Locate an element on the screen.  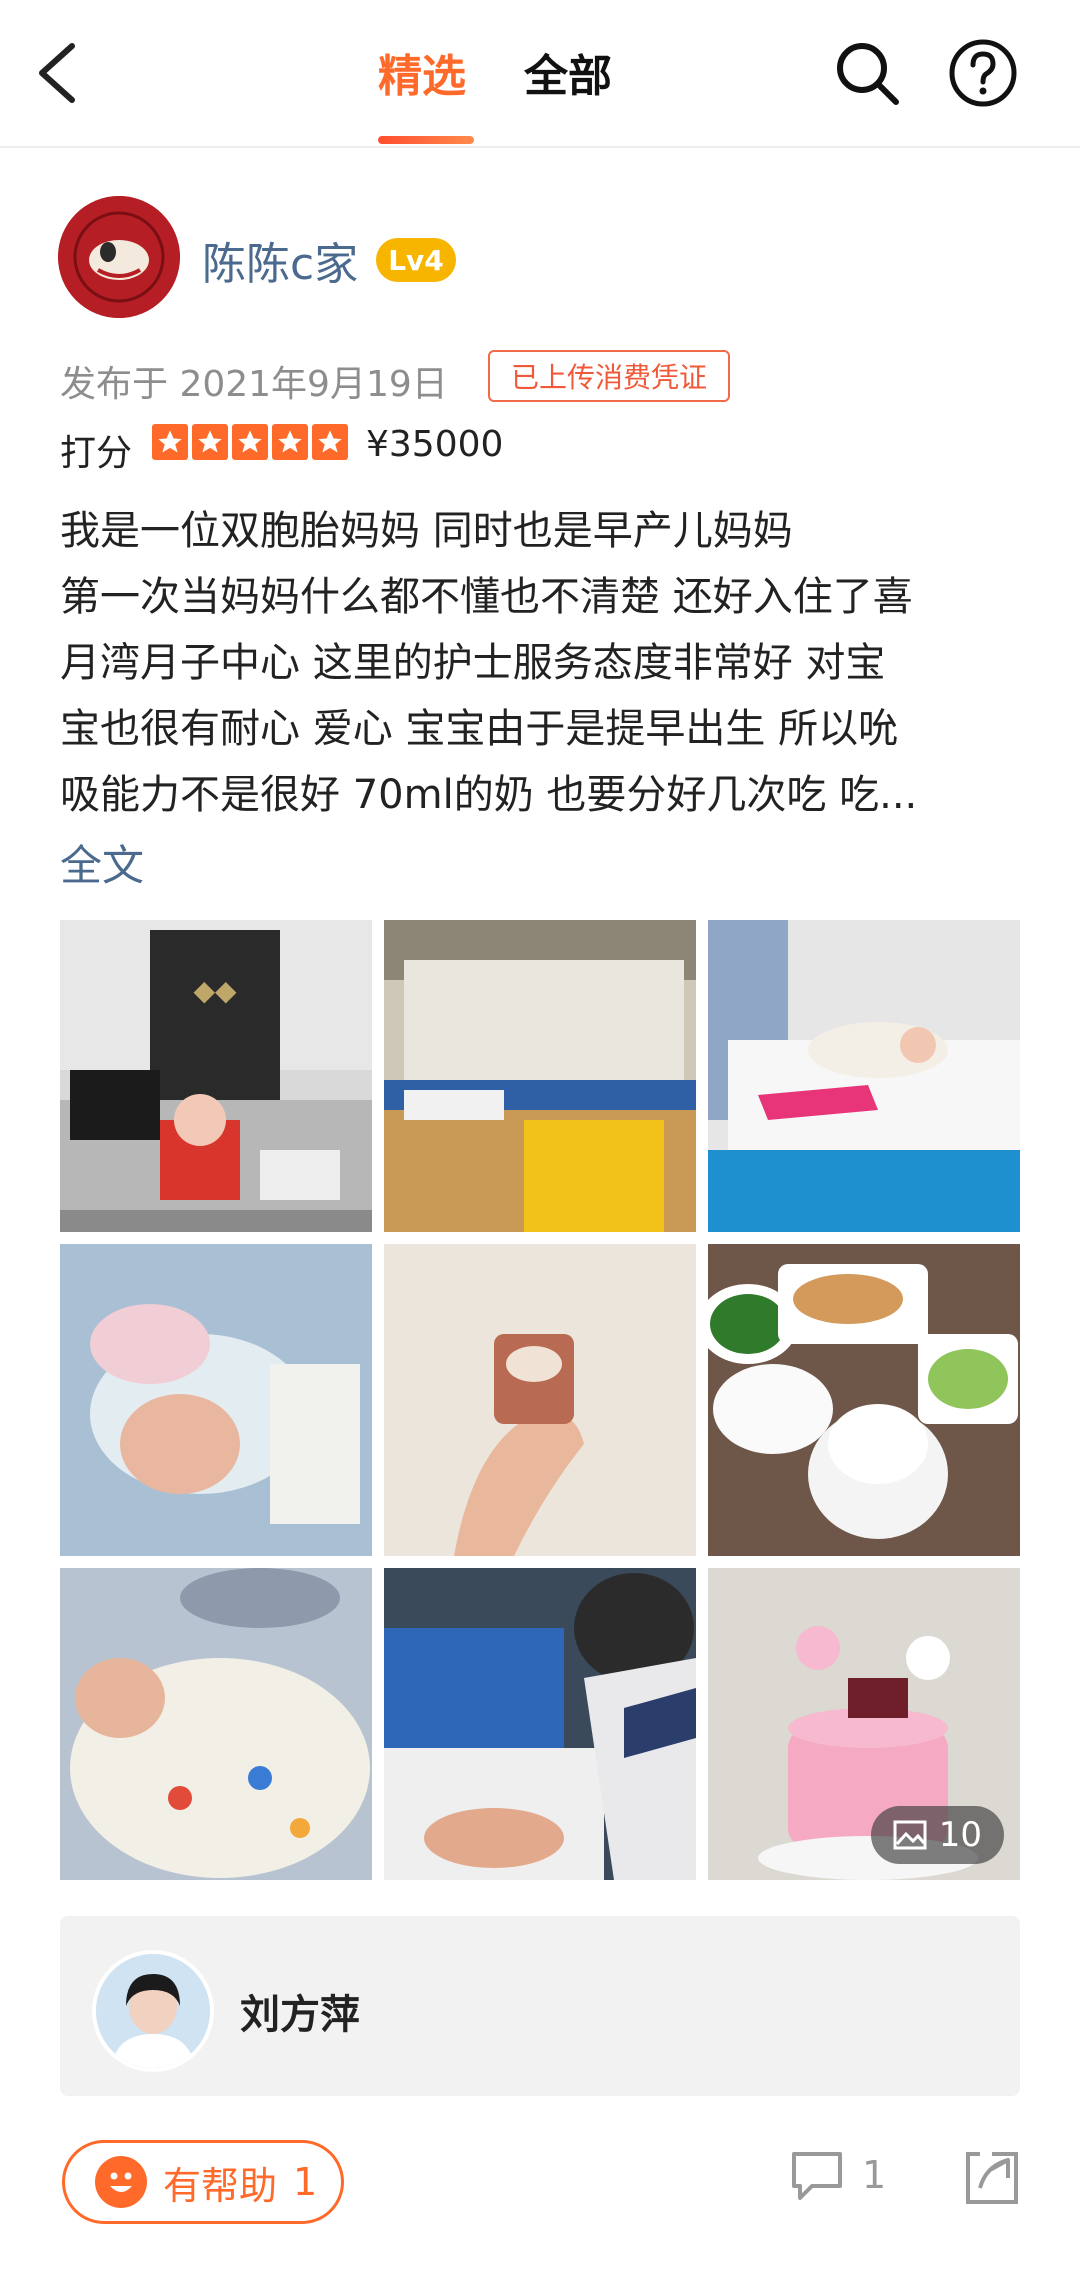
staff-name: 刘方萍 is located at coordinates (300, 2015).